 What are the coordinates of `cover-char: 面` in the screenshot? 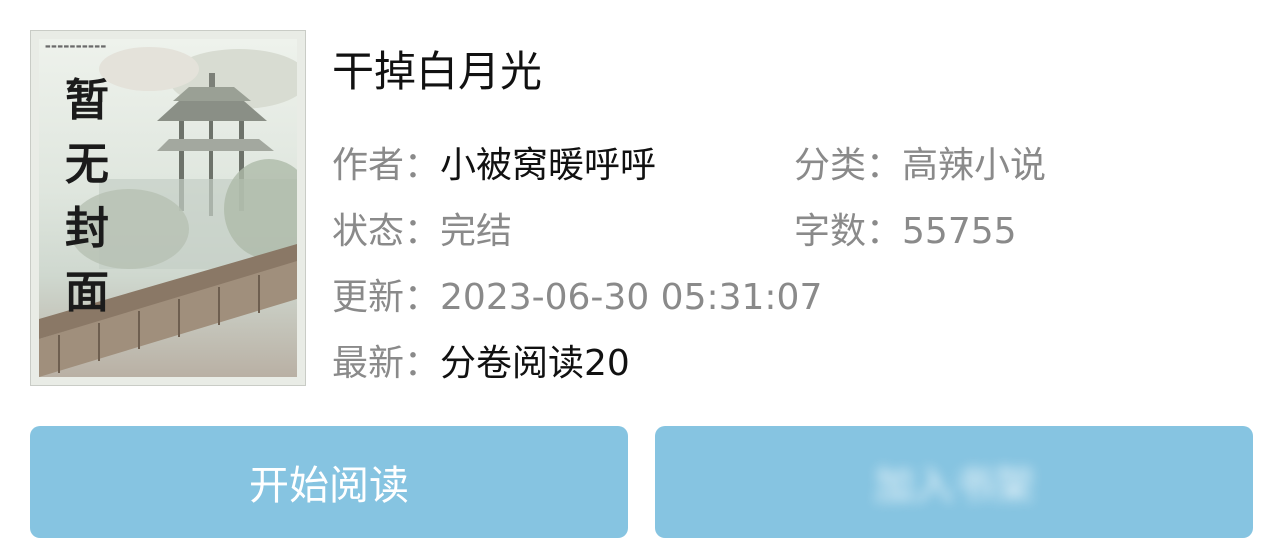 It's located at (87, 292).